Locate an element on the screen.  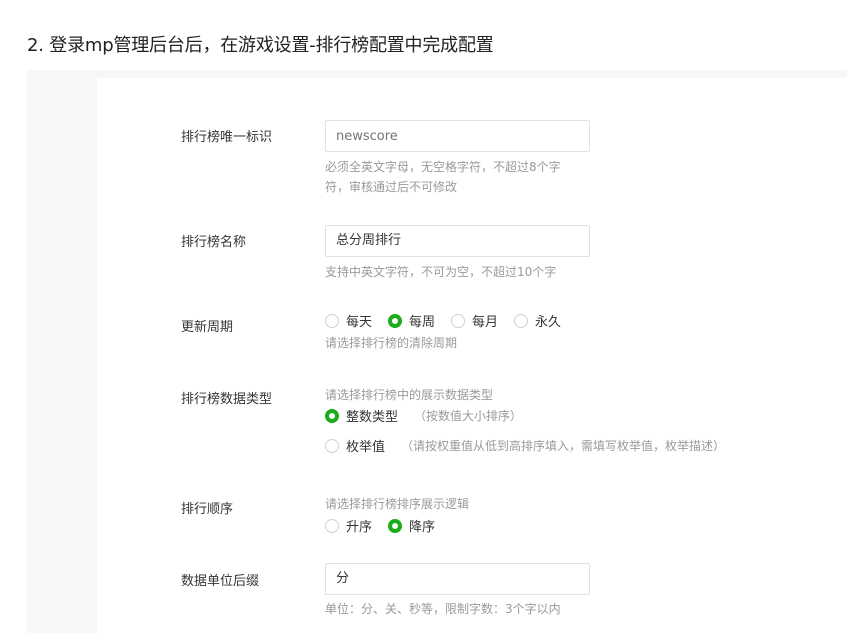
unique-id-label: 排行榜唯一标识 is located at coordinates (227, 137).